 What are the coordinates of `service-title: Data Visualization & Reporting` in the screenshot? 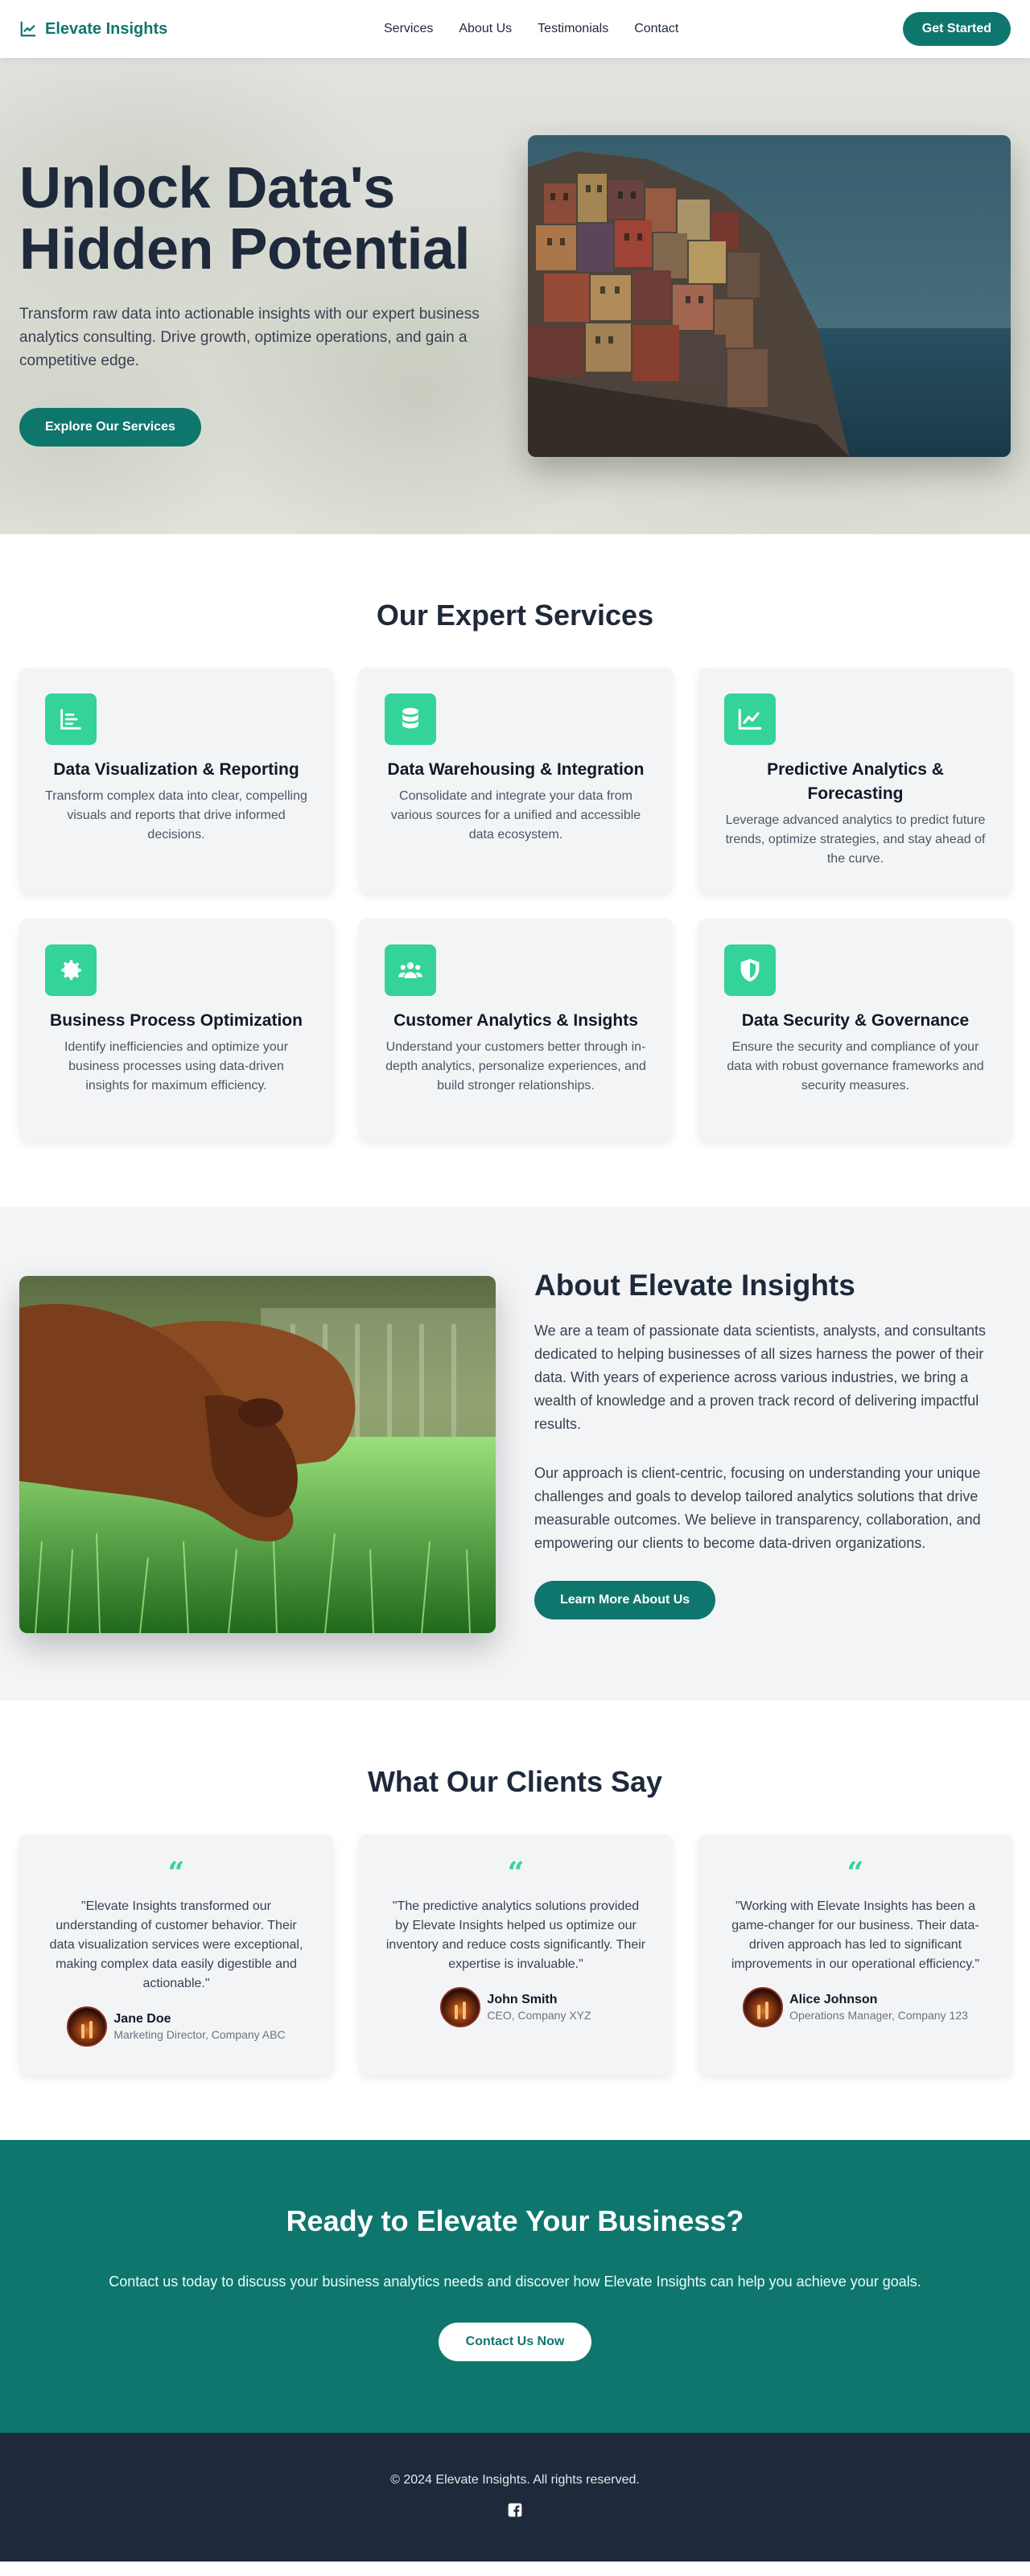 It's located at (176, 769).